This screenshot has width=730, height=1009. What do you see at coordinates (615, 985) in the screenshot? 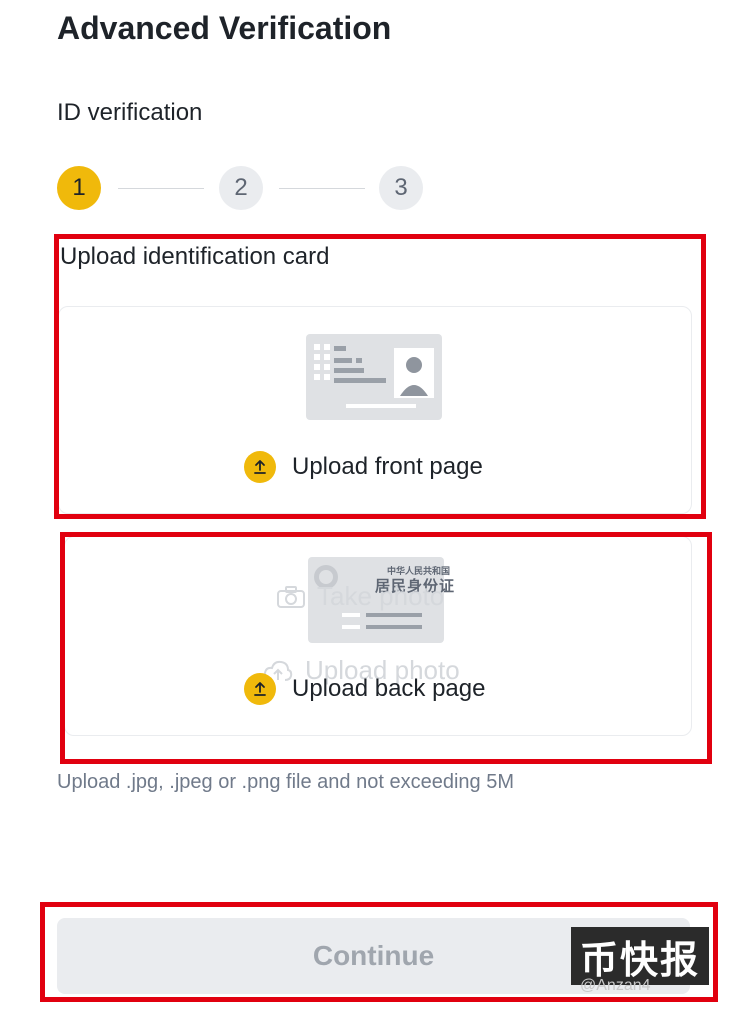
I see `watermark-handle: @Anzan4` at bounding box center [615, 985].